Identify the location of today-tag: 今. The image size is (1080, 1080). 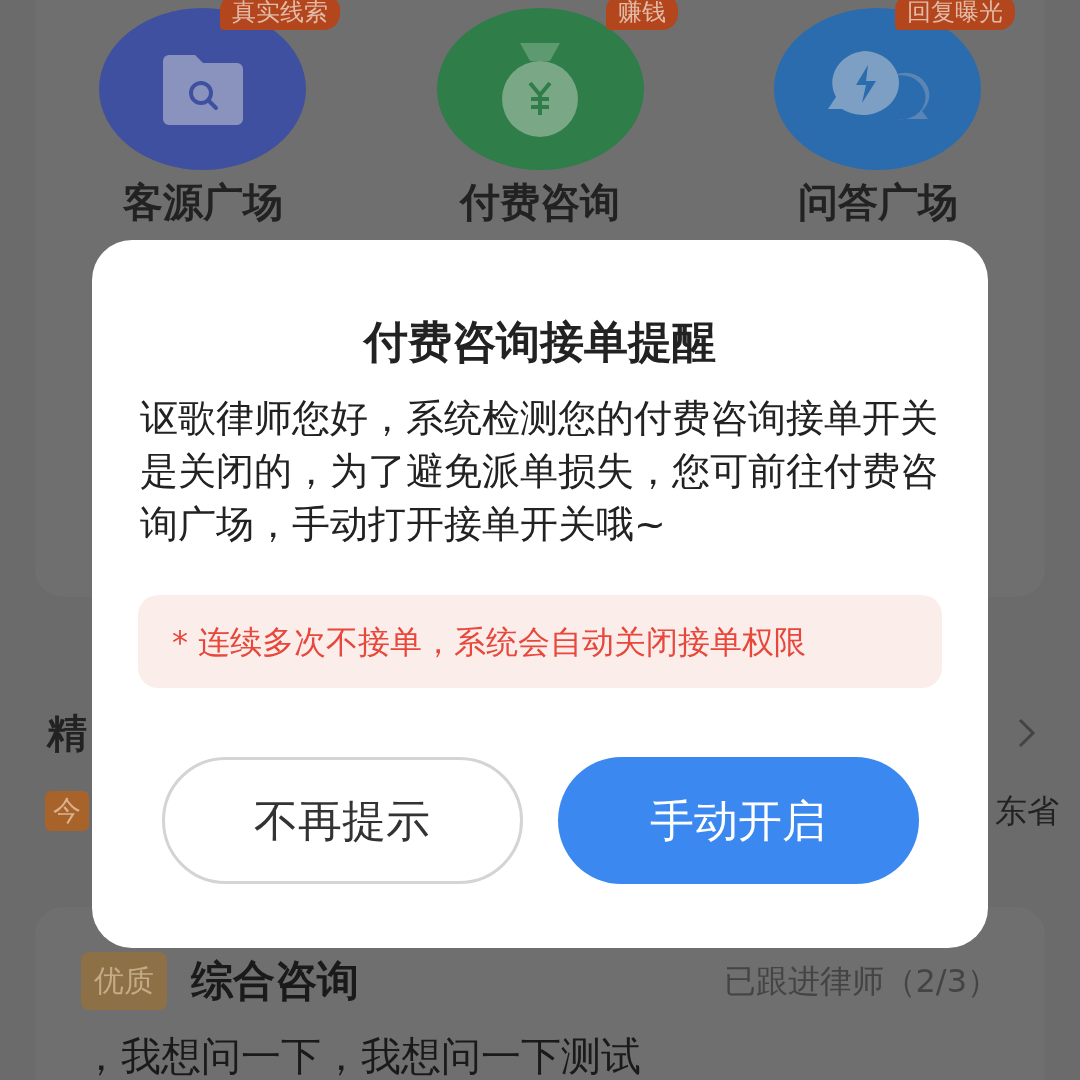
(67, 811).